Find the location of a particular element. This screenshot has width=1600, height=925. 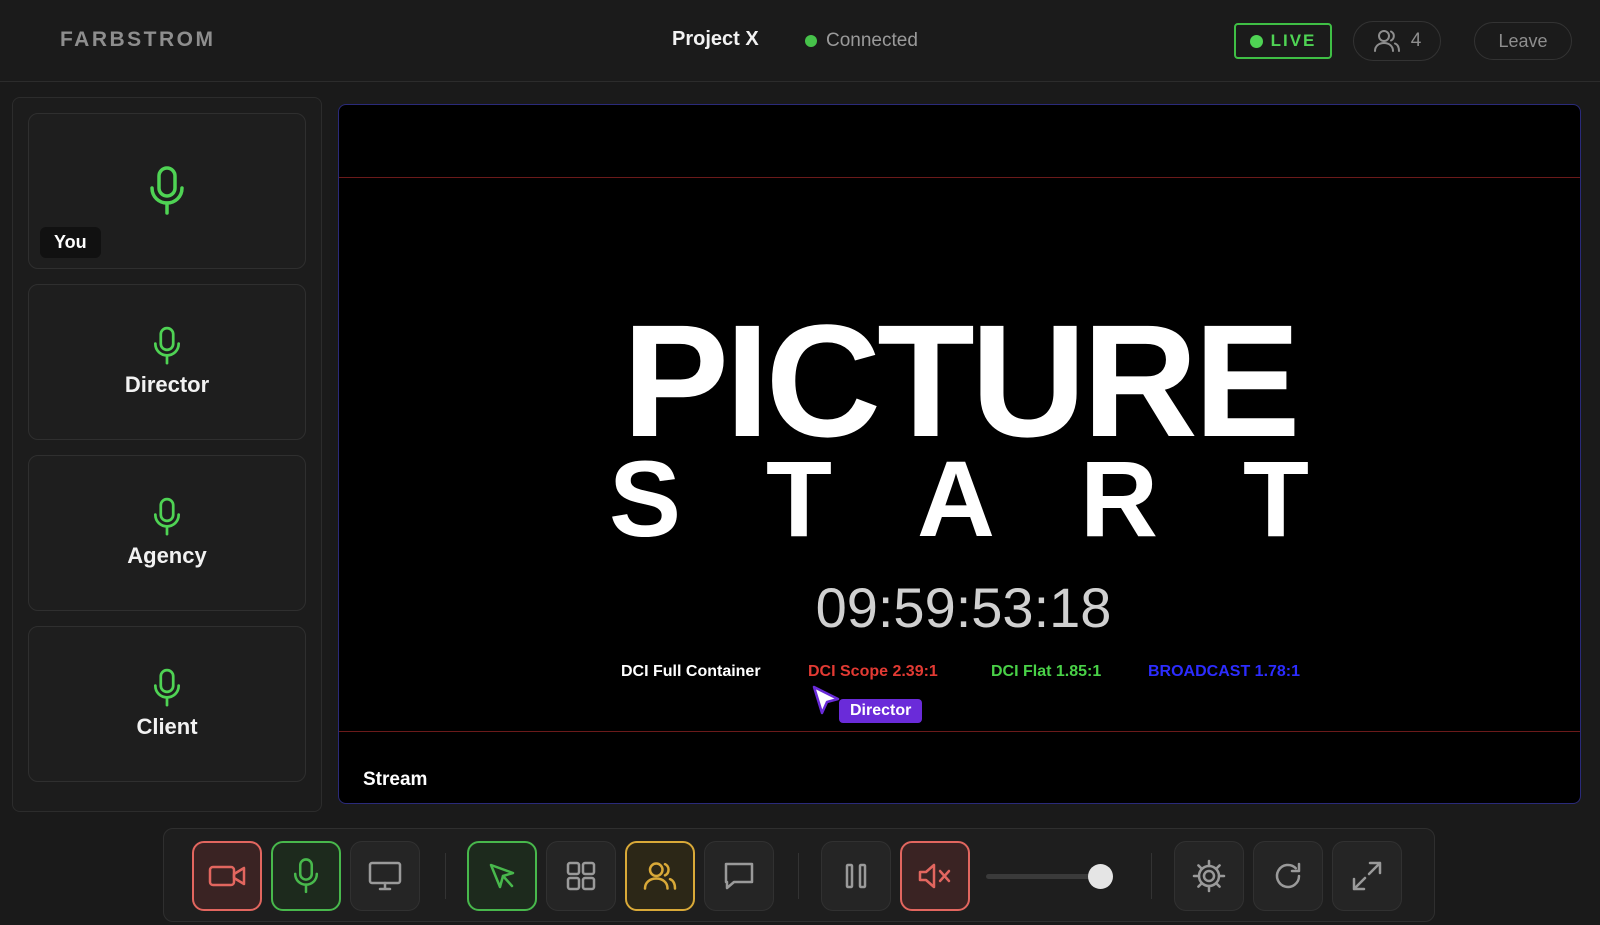

control-toolbar is located at coordinates (799, 875).